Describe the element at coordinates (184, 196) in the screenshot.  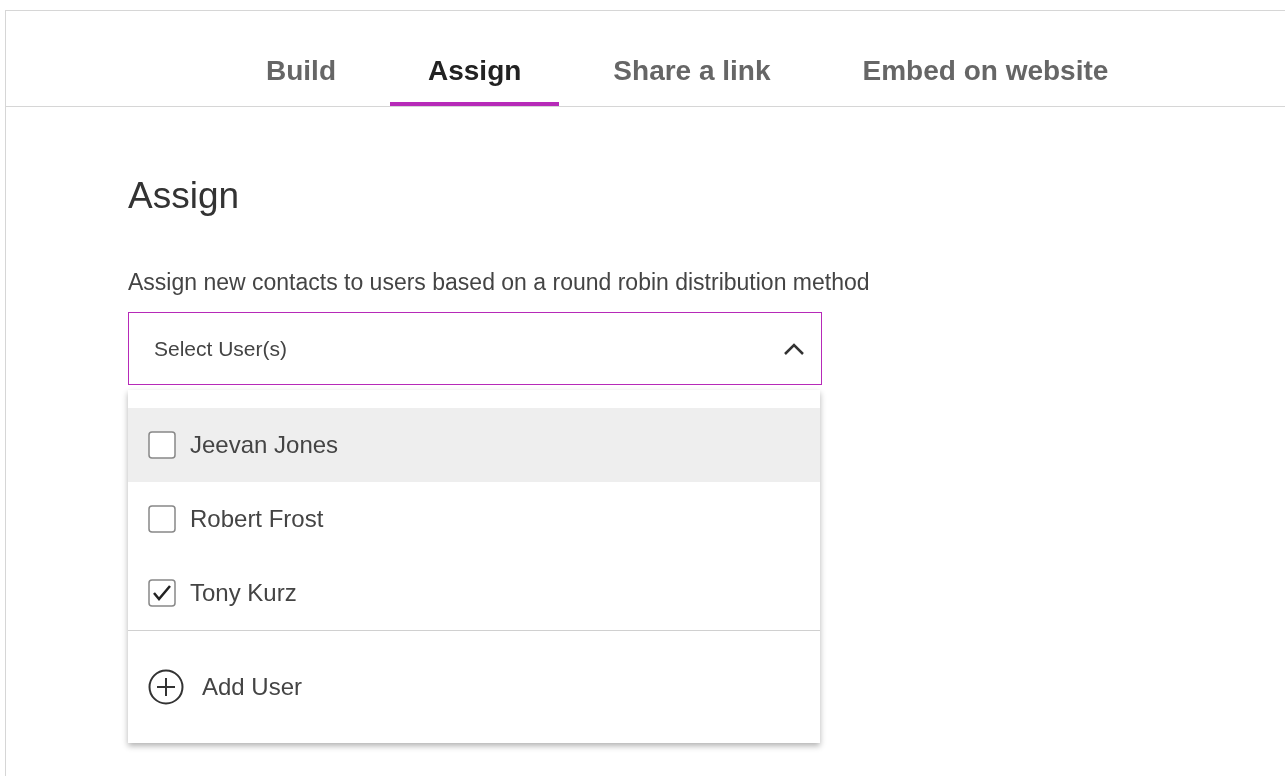
I see `page-heading: Assign` at that location.